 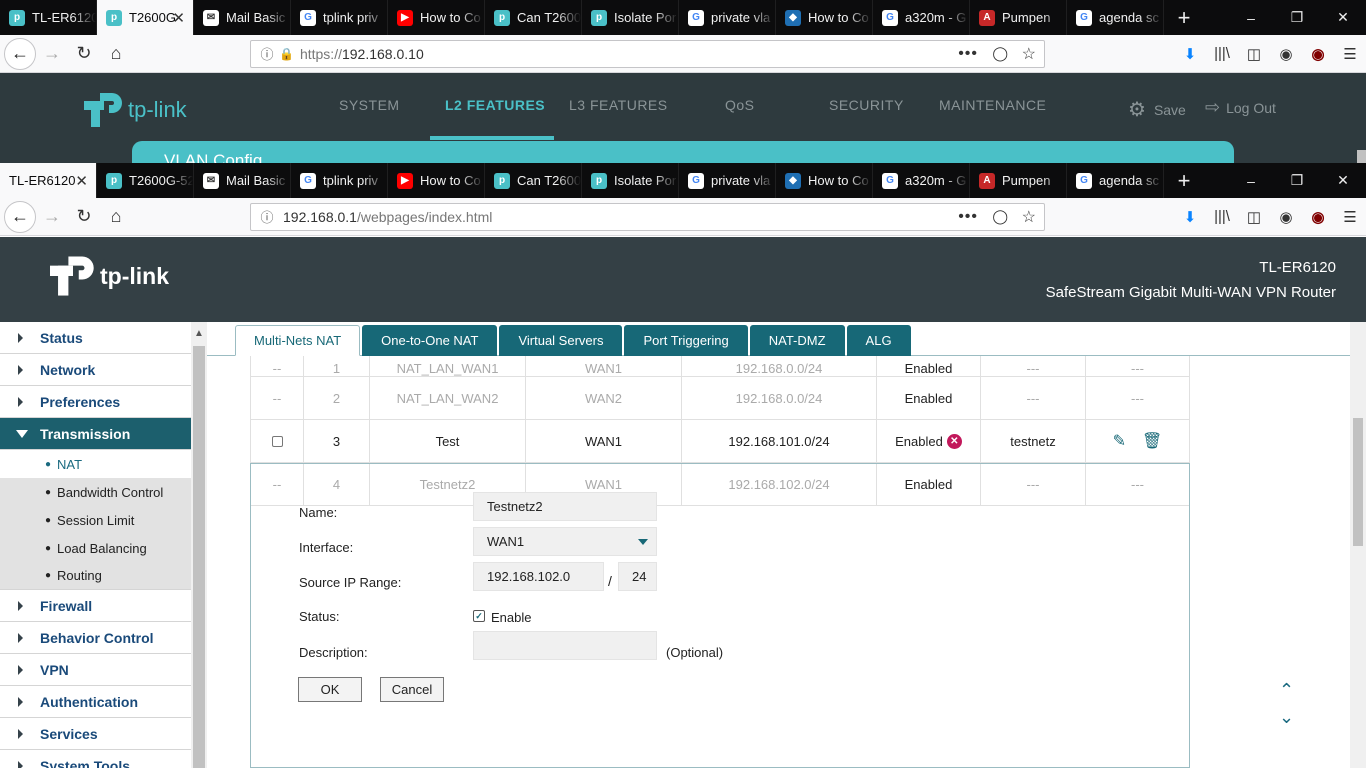 I want to click on menu-services: Services, so click(x=95, y=734).